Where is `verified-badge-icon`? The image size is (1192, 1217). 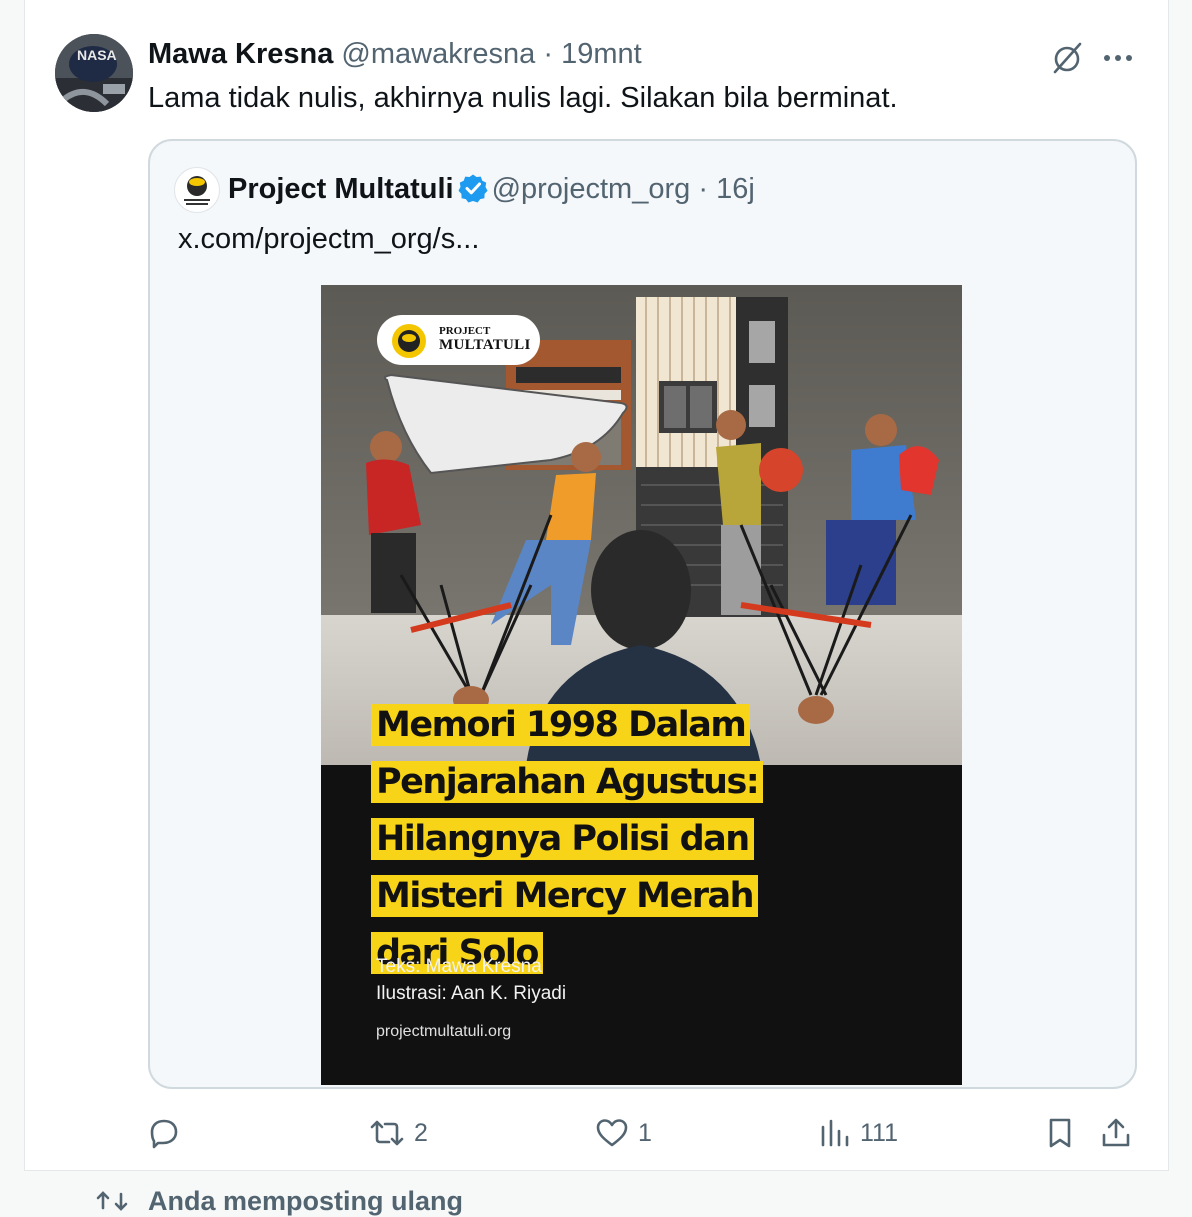
verified-badge-icon is located at coordinates (473, 188).